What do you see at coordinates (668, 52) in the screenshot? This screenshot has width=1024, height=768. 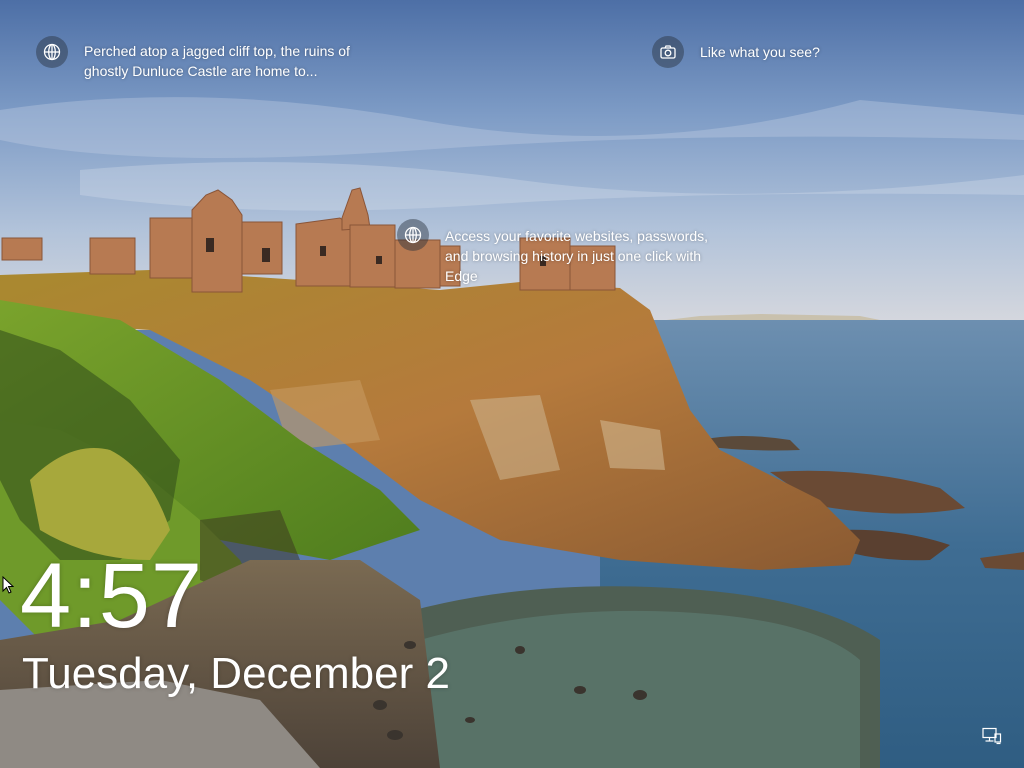 I see `camera-icon` at bounding box center [668, 52].